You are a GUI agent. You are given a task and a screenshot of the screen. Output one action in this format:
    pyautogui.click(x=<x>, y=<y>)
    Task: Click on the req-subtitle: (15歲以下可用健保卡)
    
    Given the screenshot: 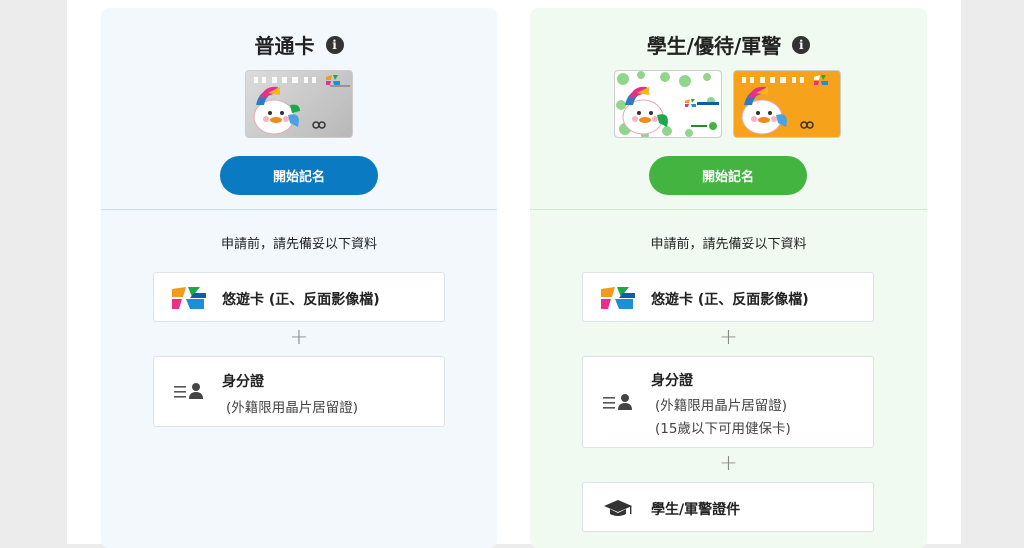 What is the action you would take?
    pyautogui.click(x=723, y=429)
    